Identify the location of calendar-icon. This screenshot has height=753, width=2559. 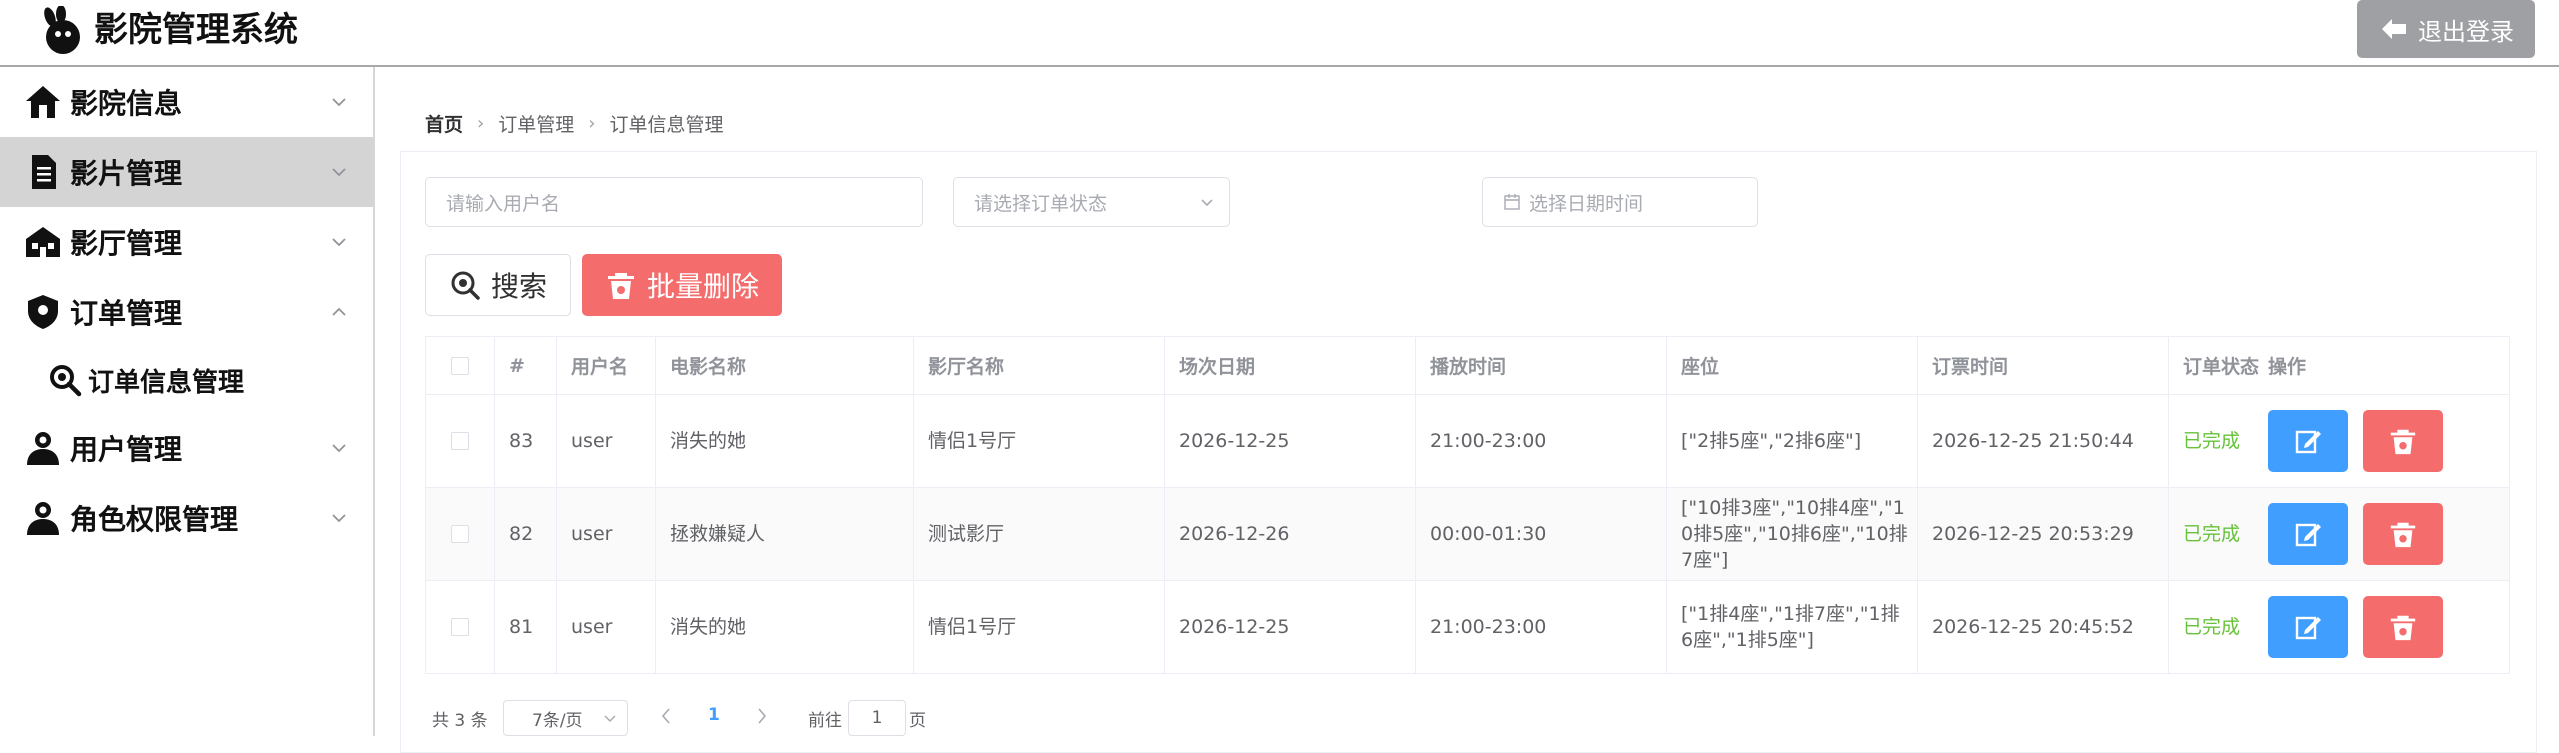
(1512, 202).